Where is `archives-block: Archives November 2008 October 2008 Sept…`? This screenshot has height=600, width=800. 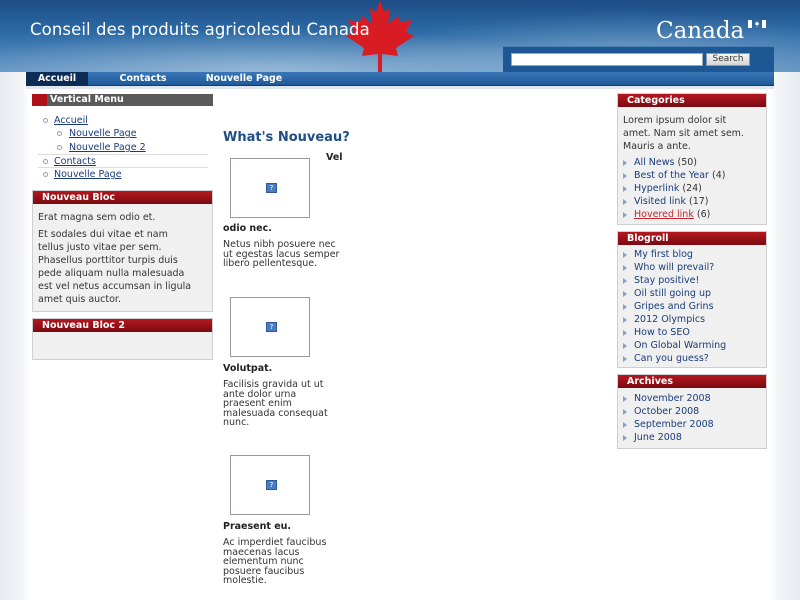
archives-block: Archives November 2008 October 2008 Sept… is located at coordinates (692, 411).